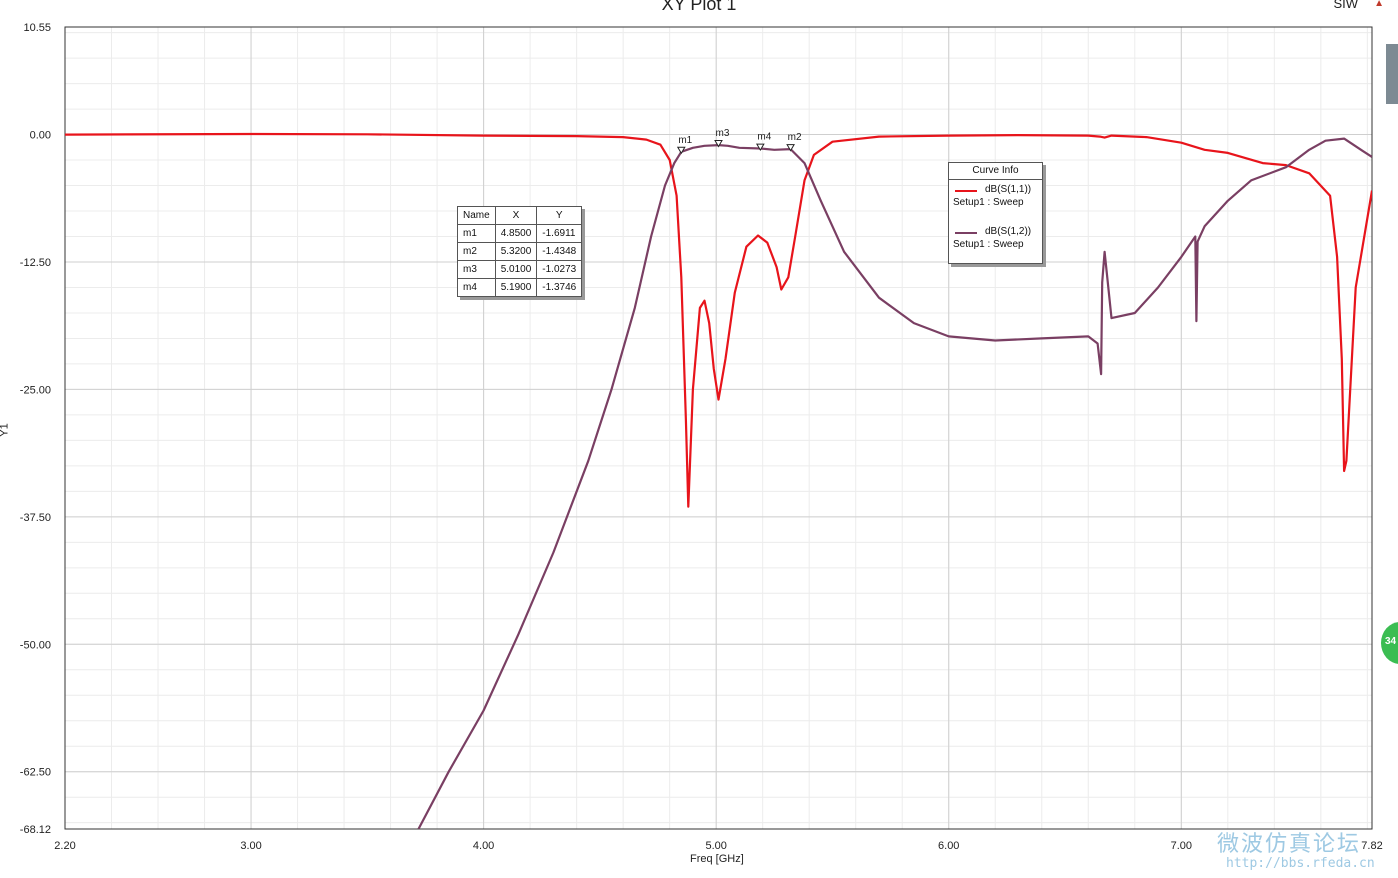 The height and width of the screenshot is (878, 1398). I want to click on curve-info-title: Curve Info, so click(995, 171).